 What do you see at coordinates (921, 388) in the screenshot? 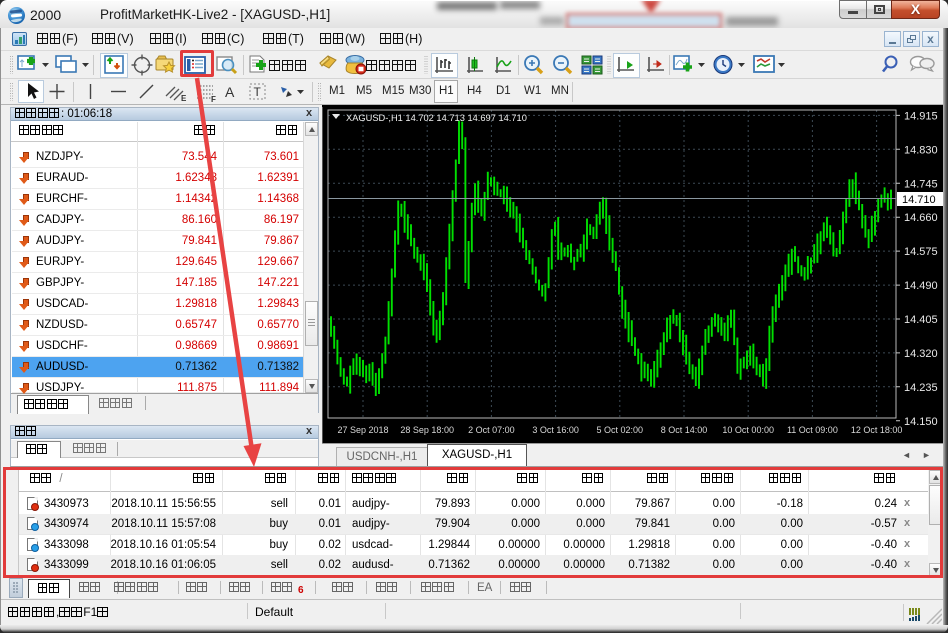
I see `svg-text: 14.235` at bounding box center [921, 388].